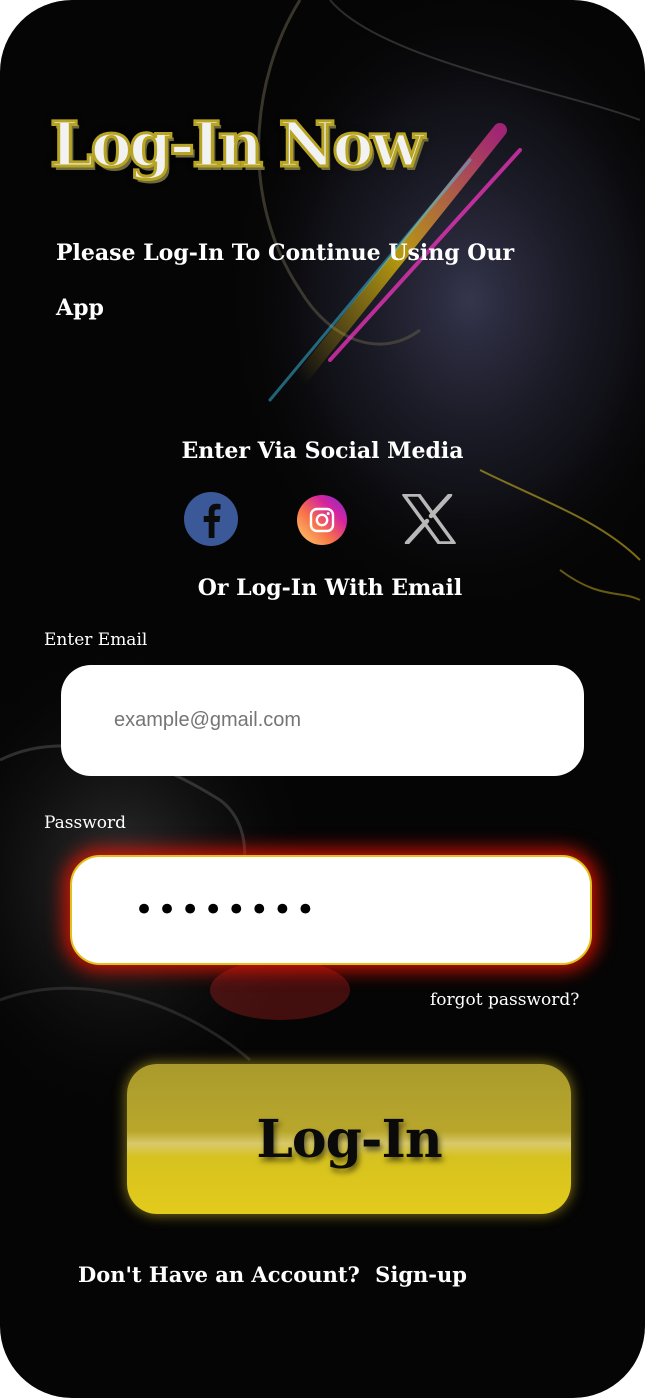  Describe the element at coordinates (330, 588) in the screenshot. I see `email-login-heading: Or Log-In With Email` at that location.